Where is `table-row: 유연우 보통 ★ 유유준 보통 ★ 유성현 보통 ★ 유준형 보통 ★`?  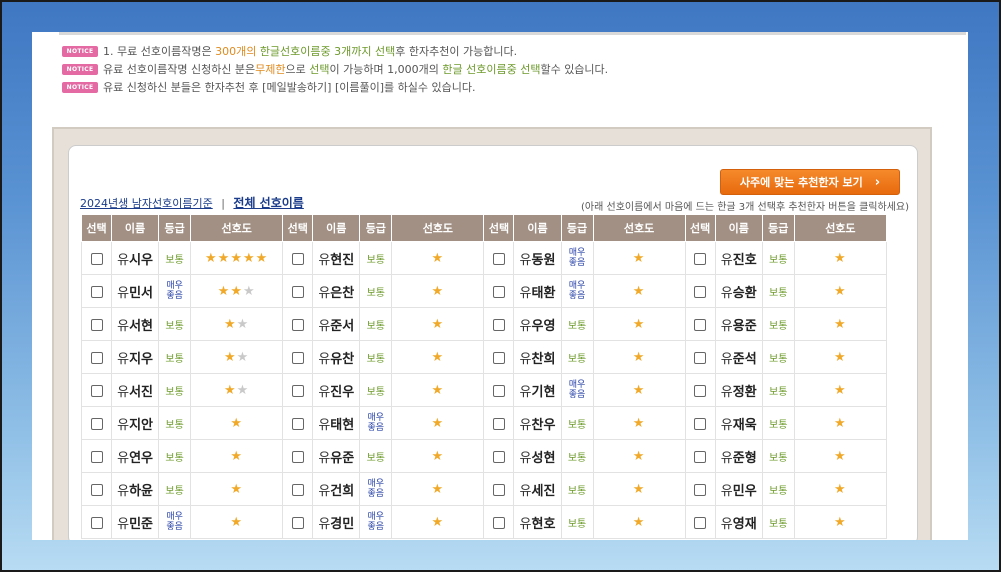 table-row: 유연우 보통 ★ 유유준 보통 ★ 유성현 보통 ★ 유준형 보통 ★ is located at coordinates (484, 456).